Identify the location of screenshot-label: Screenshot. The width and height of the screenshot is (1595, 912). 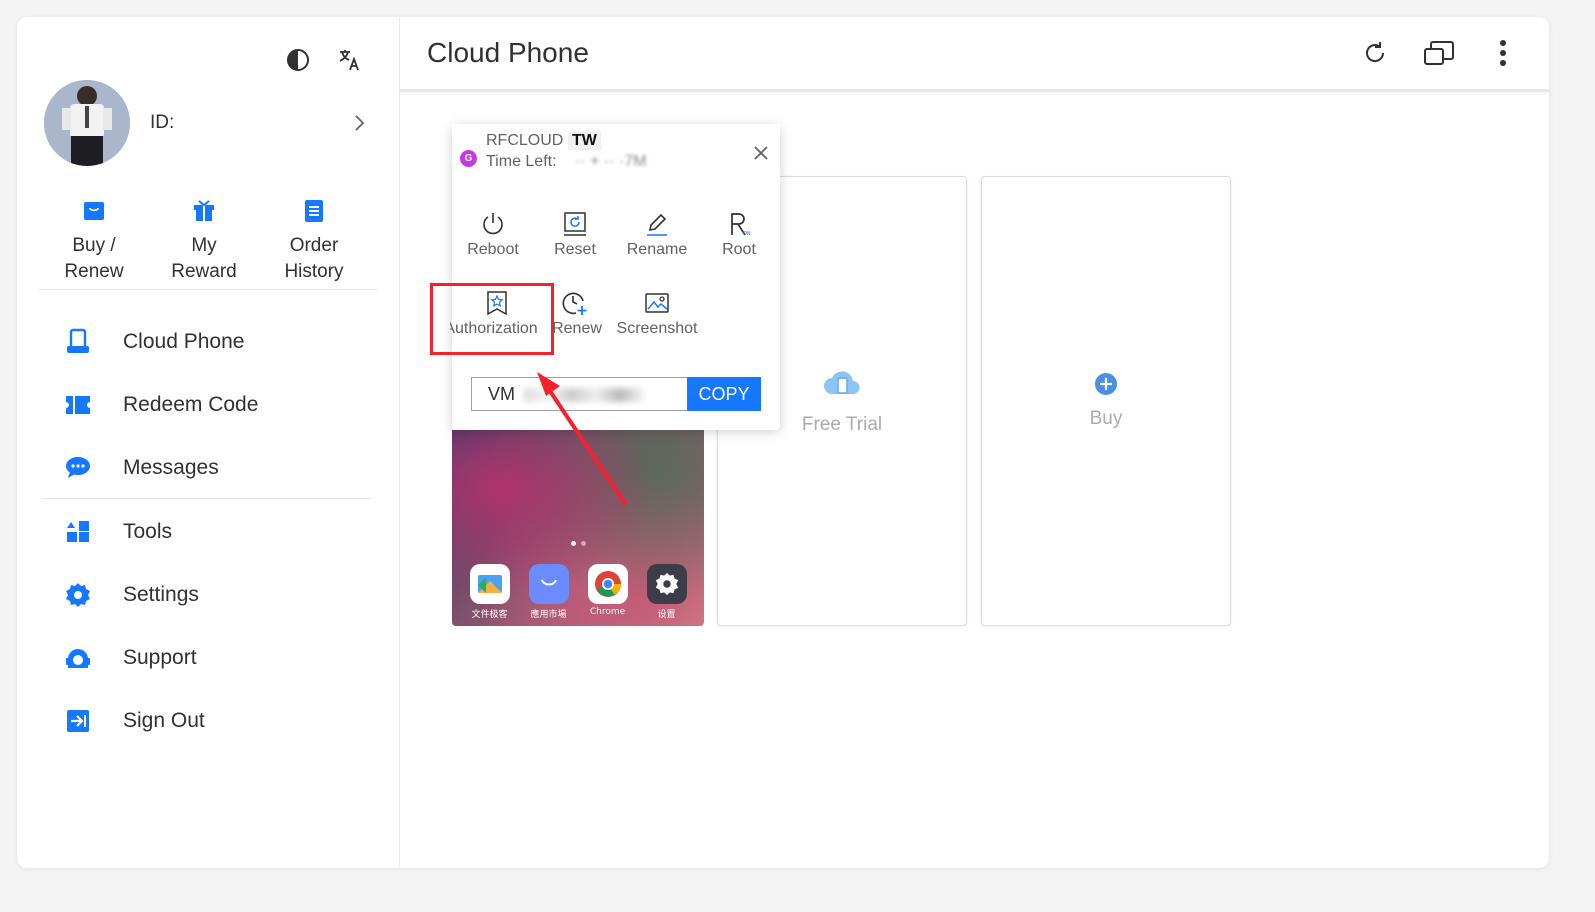
(657, 328).